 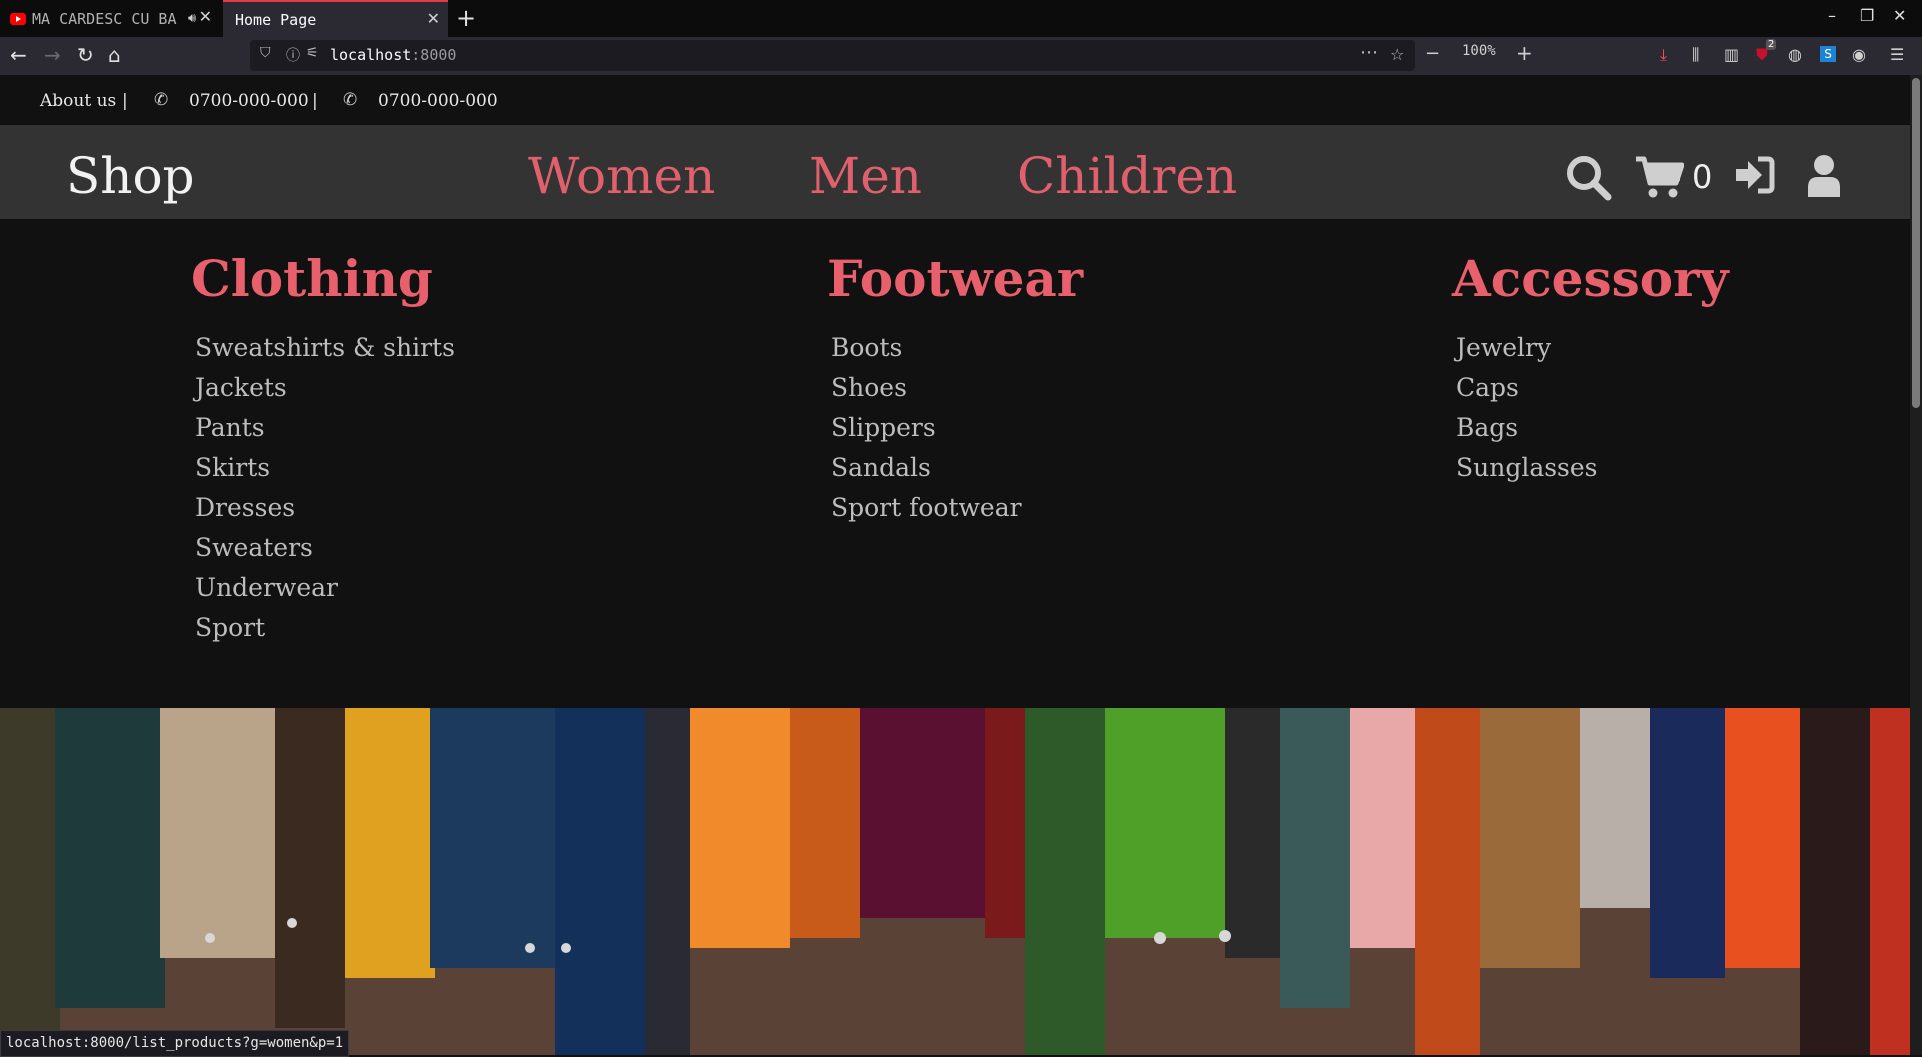 I want to click on sidebar-icon: ▥, so click(x=1731, y=54).